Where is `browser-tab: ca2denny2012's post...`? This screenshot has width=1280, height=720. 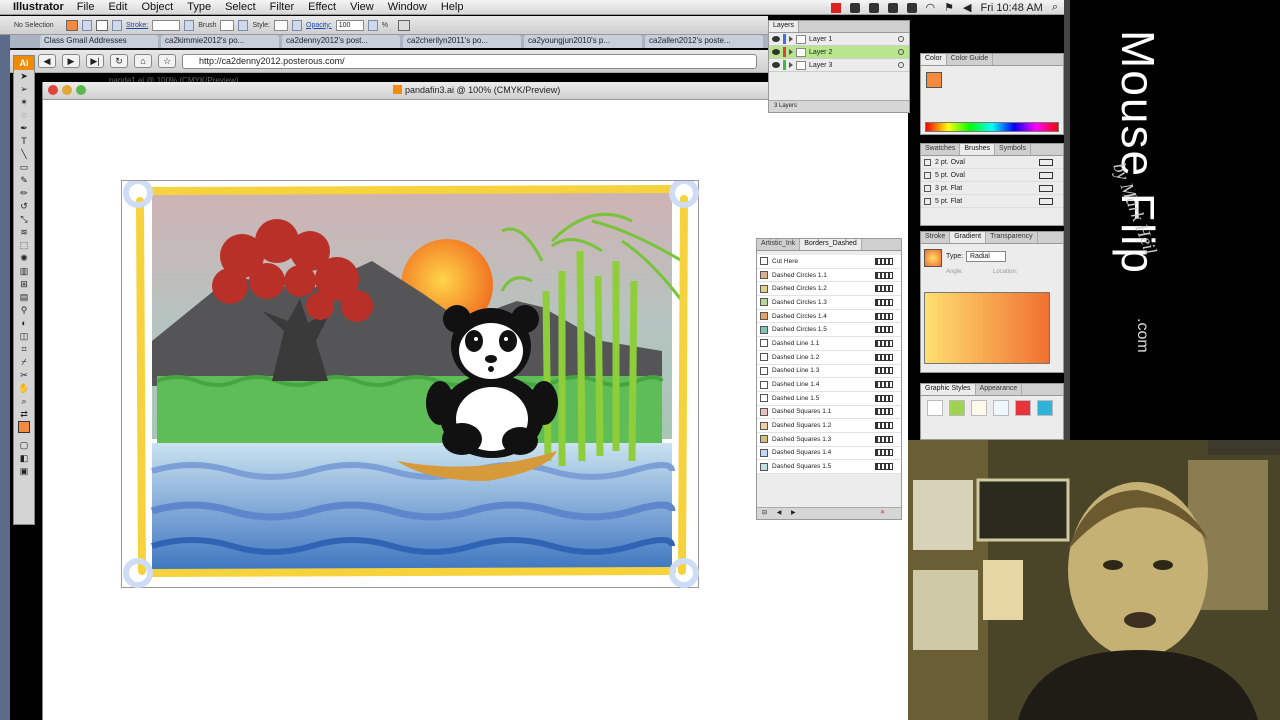 browser-tab: ca2denny2012's post... is located at coordinates (341, 41).